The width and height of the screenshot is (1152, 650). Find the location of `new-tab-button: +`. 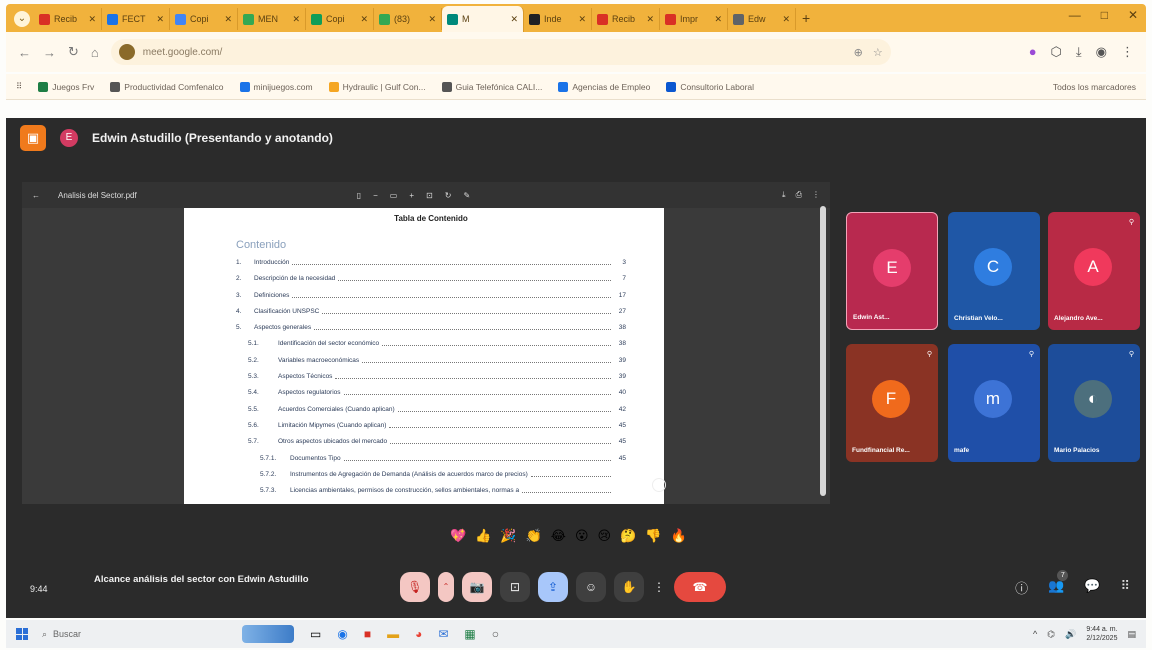

new-tab-button: + is located at coordinates (806, 18).